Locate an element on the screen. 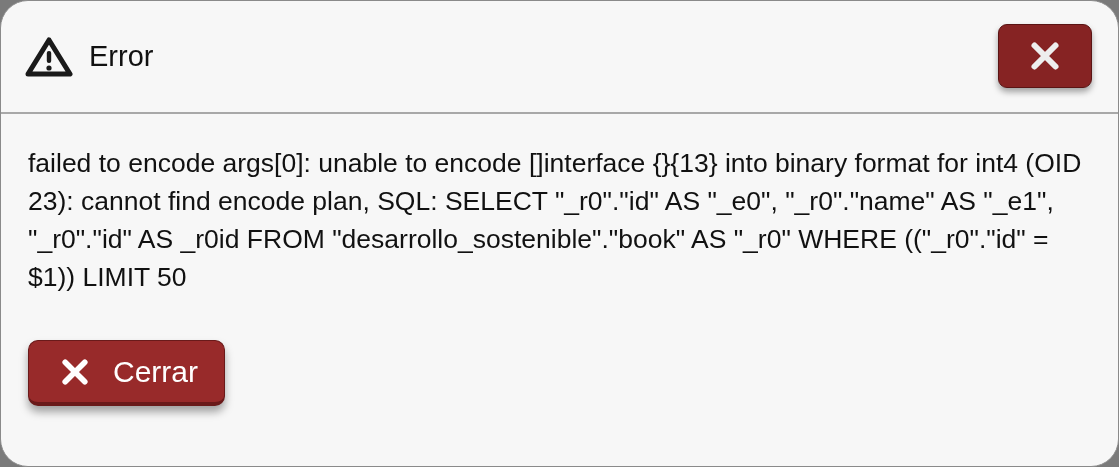 Image resolution: width=1119 pixels, height=467 pixels. cerrar-button: Cerrar is located at coordinates (126, 373).